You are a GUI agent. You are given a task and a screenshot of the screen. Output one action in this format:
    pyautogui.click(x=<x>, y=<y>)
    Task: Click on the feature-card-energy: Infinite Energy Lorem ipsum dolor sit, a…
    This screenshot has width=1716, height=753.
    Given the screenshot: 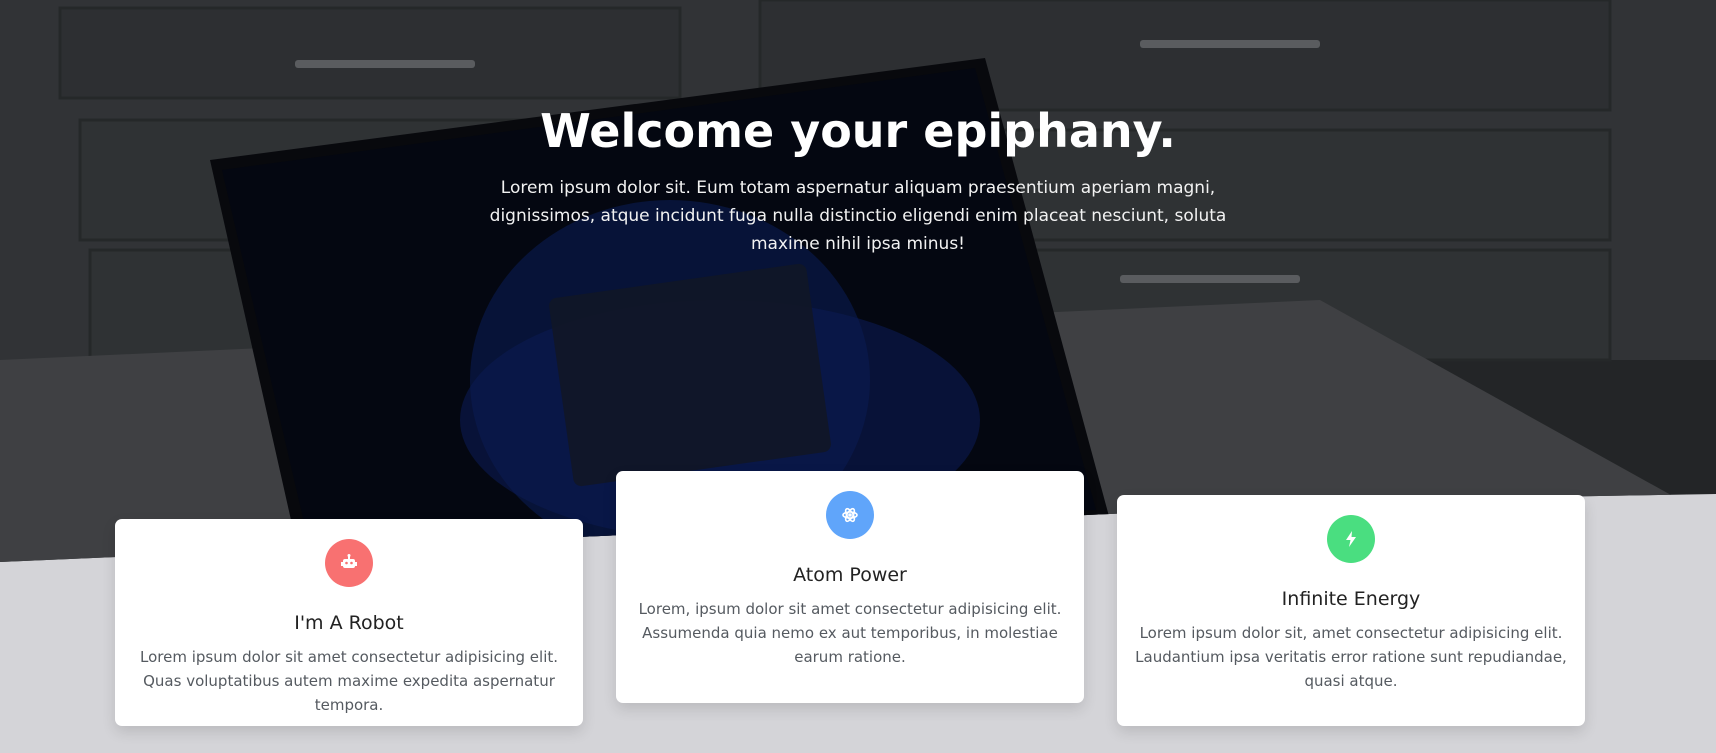 What is the action you would take?
    pyautogui.click(x=1351, y=610)
    